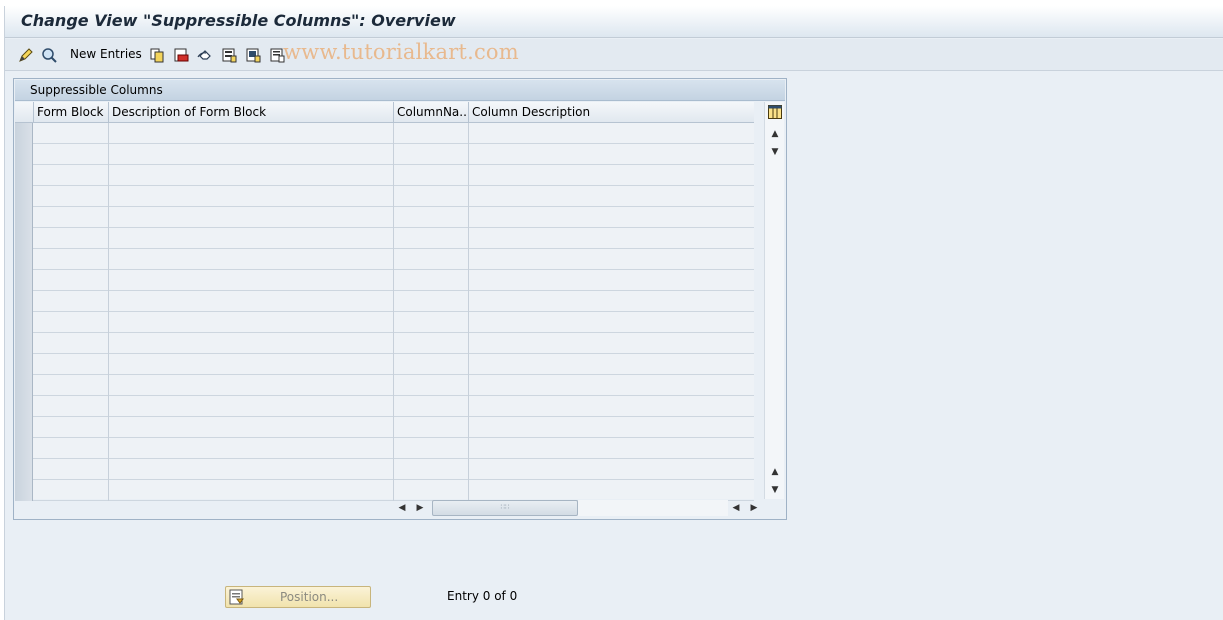  What do you see at coordinates (49, 55) in the screenshot?
I see `find-icon` at bounding box center [49, 55].